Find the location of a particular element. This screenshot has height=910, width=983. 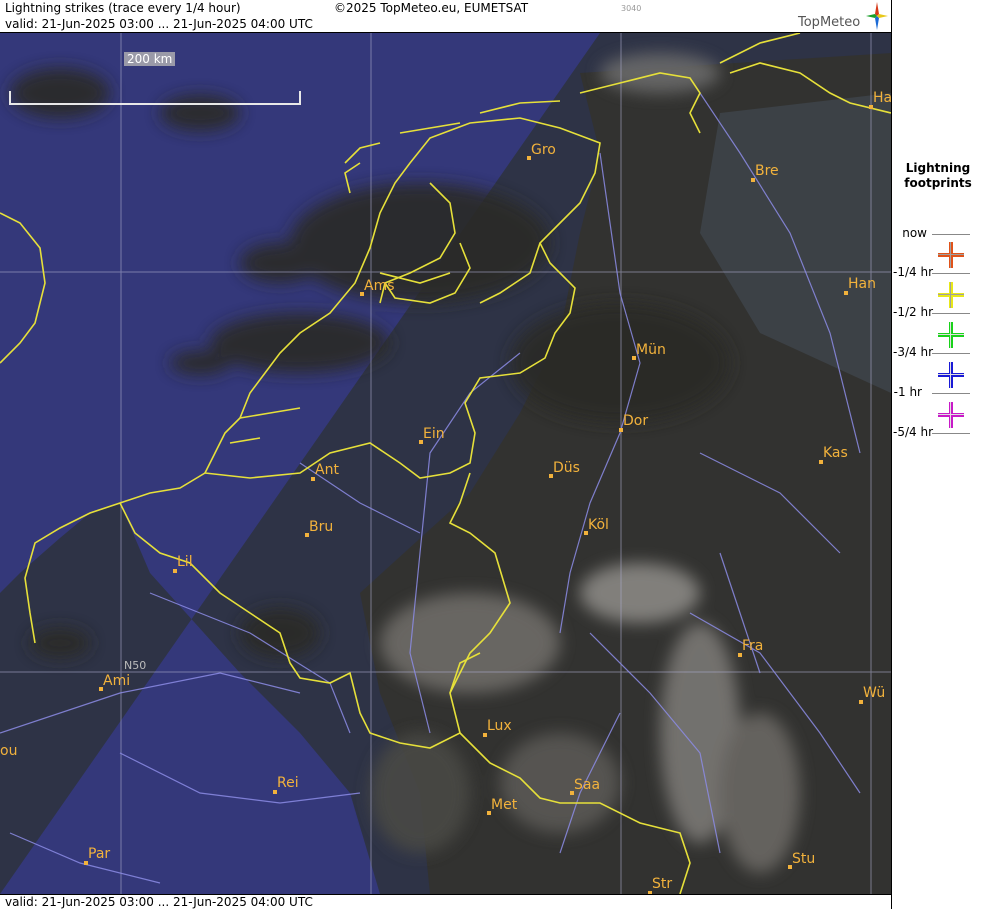

city-label: Saa is located at coordinates (587, 785).